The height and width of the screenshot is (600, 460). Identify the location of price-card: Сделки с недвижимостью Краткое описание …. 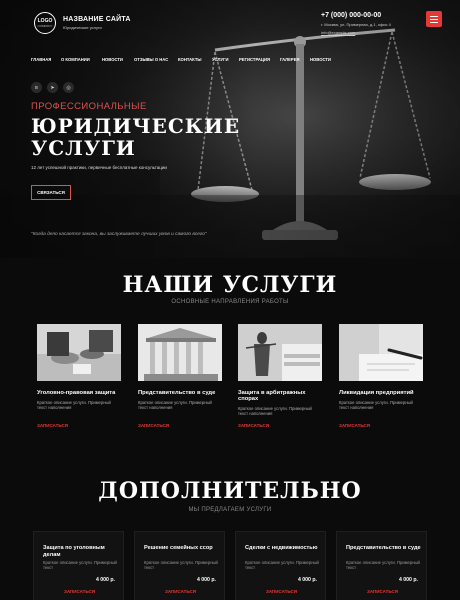
(280, 565).